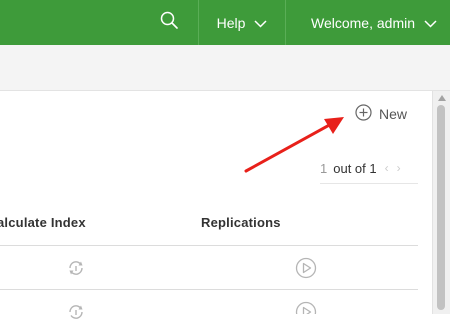 The image size is (450, 327). I want to click on column-header-replications: Replications, so click(241, 222).